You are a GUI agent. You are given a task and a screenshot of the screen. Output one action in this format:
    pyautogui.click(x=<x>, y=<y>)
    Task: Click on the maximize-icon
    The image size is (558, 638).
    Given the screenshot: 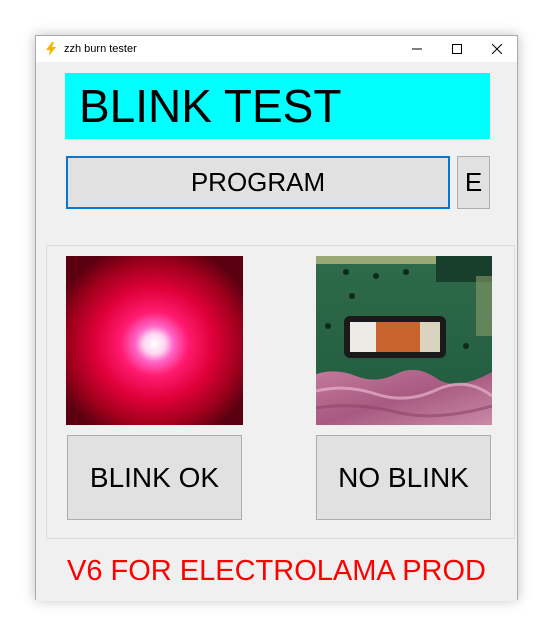 What is the action you would take?
    pyautogui.click(x=457, y=49)
    